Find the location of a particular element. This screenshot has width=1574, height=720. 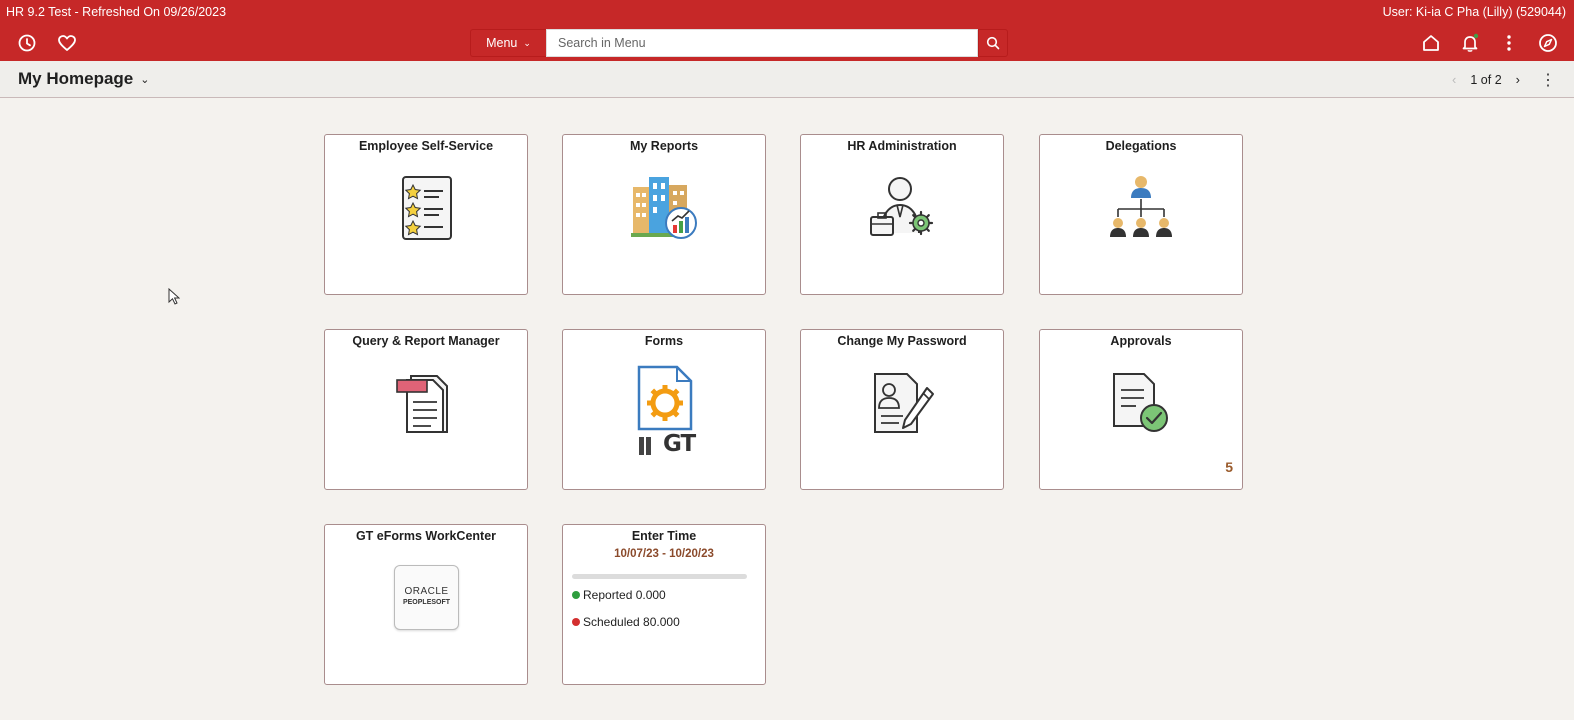

user-info: User: Ki-ia C Pha (Lilly) (529044) is located at coordinates (1474, 12).